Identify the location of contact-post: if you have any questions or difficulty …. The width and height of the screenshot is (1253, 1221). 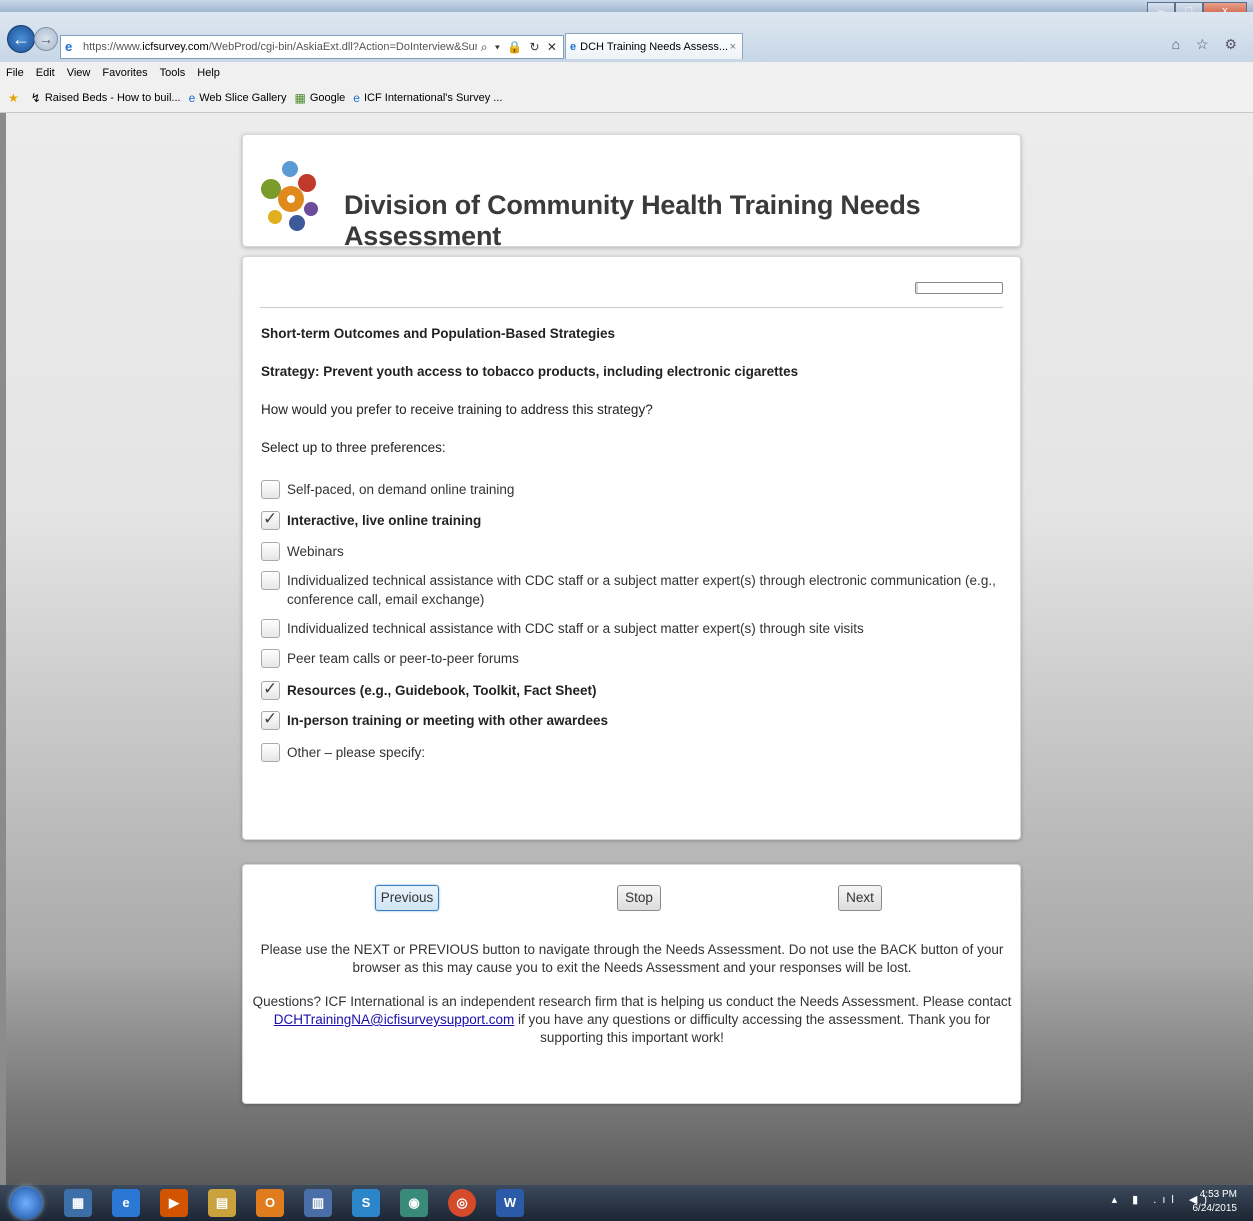
(752, 1028).